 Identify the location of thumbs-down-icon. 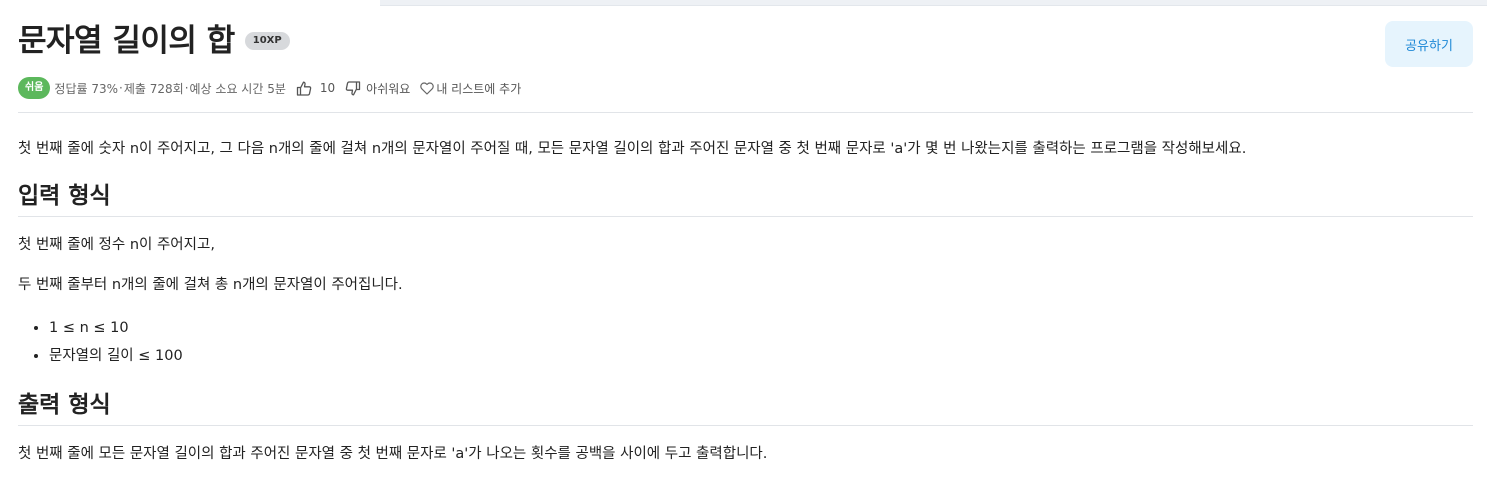
(353, 87).